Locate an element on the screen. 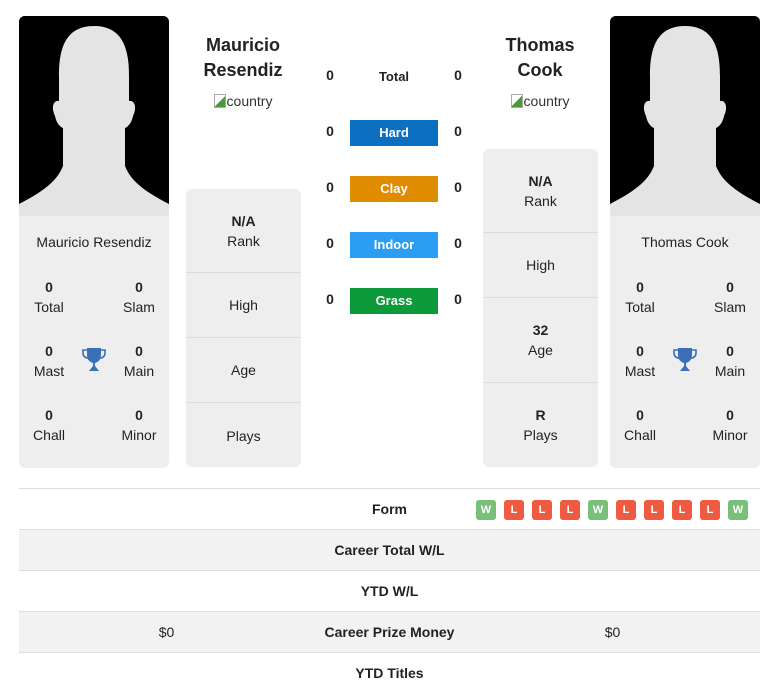  player1-stats-card: N/A Rank High Age Plays is located at coordinates (243, 328).